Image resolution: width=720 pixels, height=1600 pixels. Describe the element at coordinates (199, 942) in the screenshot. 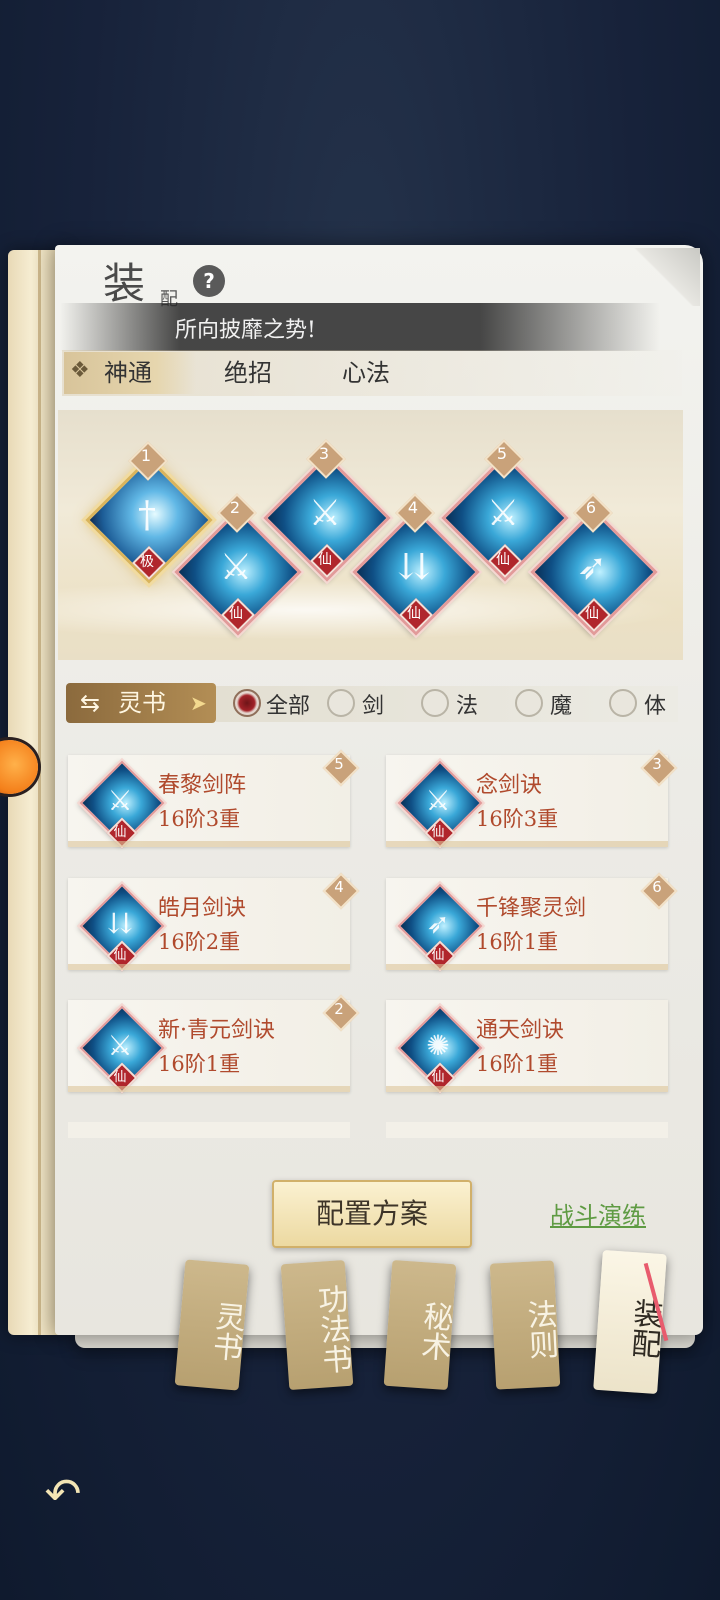

I see `skill-level: 16阶2重` at that location.